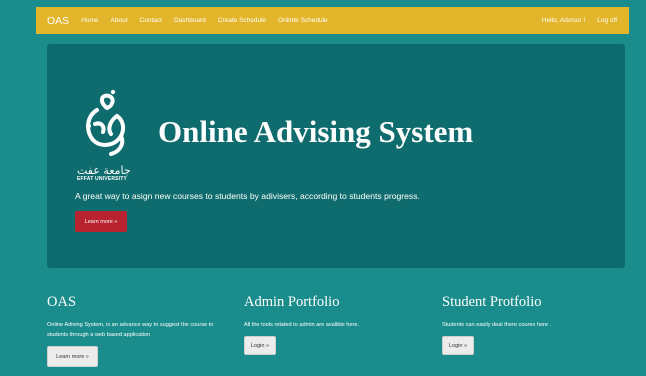 Image resolution: width=646 pixels, height=376 pixels. Describe the element at coordinates (260, 345) in the screenshot. I see `admin-login-button: Login »` at that location.